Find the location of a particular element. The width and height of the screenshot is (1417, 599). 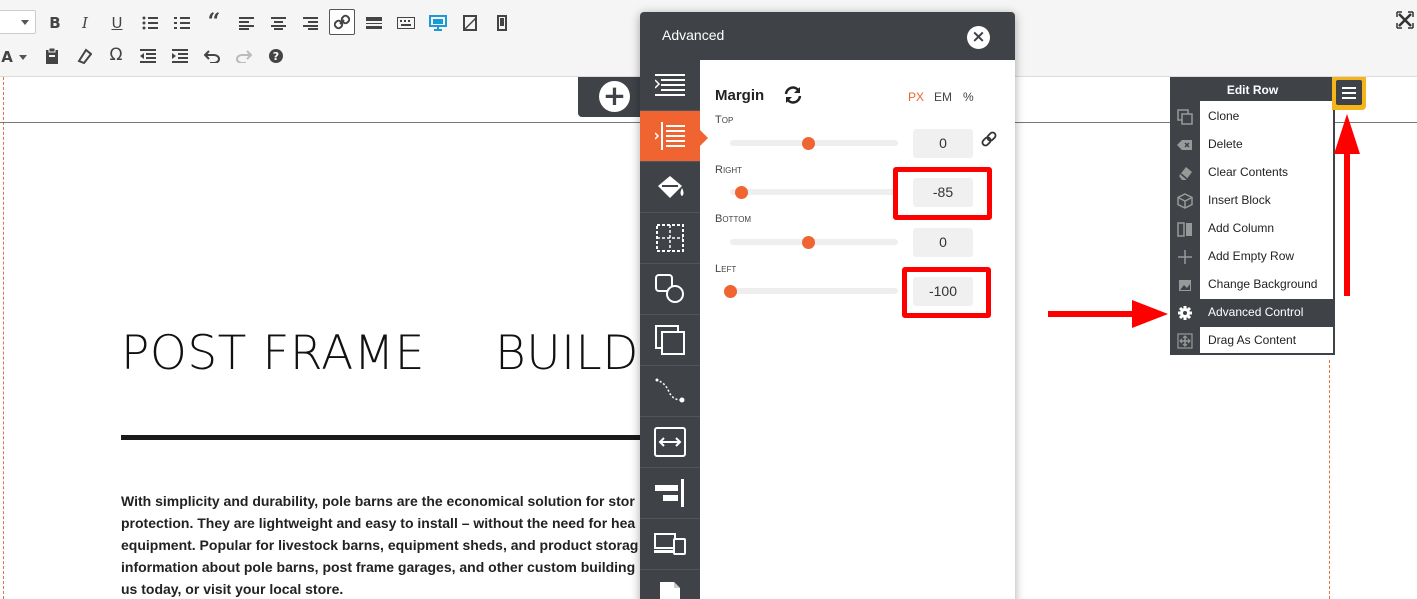

margin-top-label: Top is located at coordinates (724, 120).